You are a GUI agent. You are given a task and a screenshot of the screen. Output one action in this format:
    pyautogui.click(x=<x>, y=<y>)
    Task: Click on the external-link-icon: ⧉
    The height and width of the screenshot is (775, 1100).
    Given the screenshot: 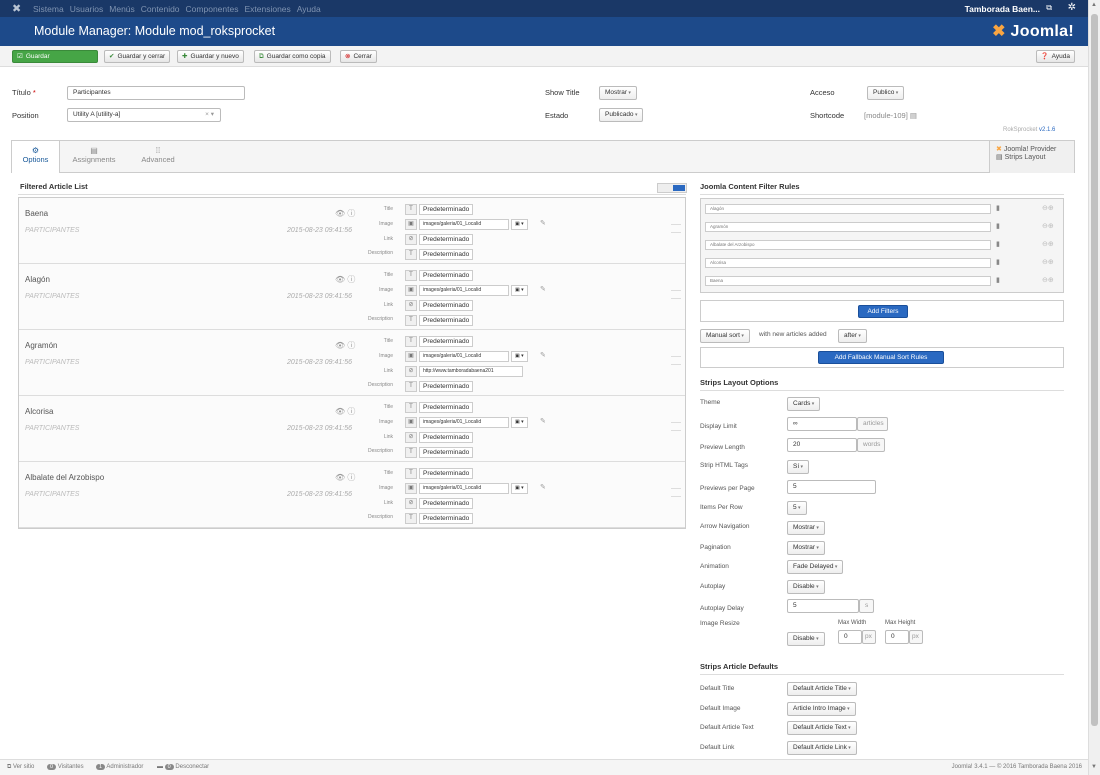 What is the action you would take?
    pyautogui.click(x=1049, y=8)
    